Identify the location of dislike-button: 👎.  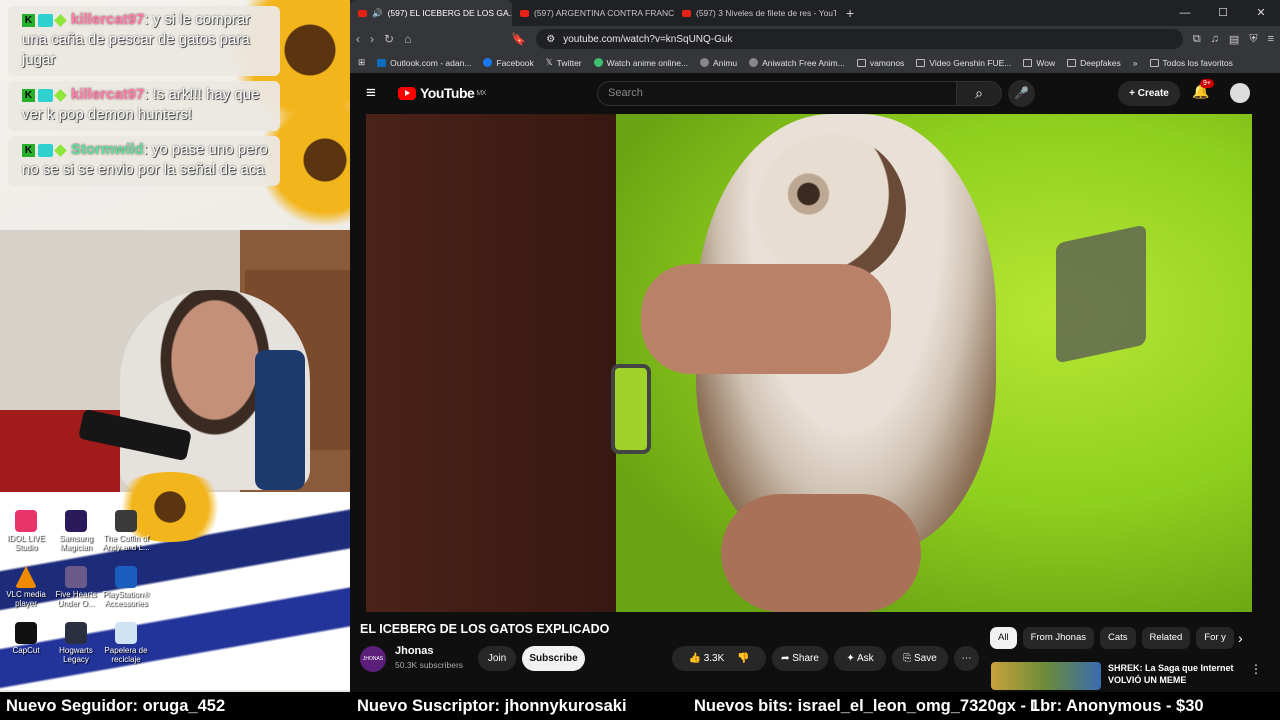
(743, 658).